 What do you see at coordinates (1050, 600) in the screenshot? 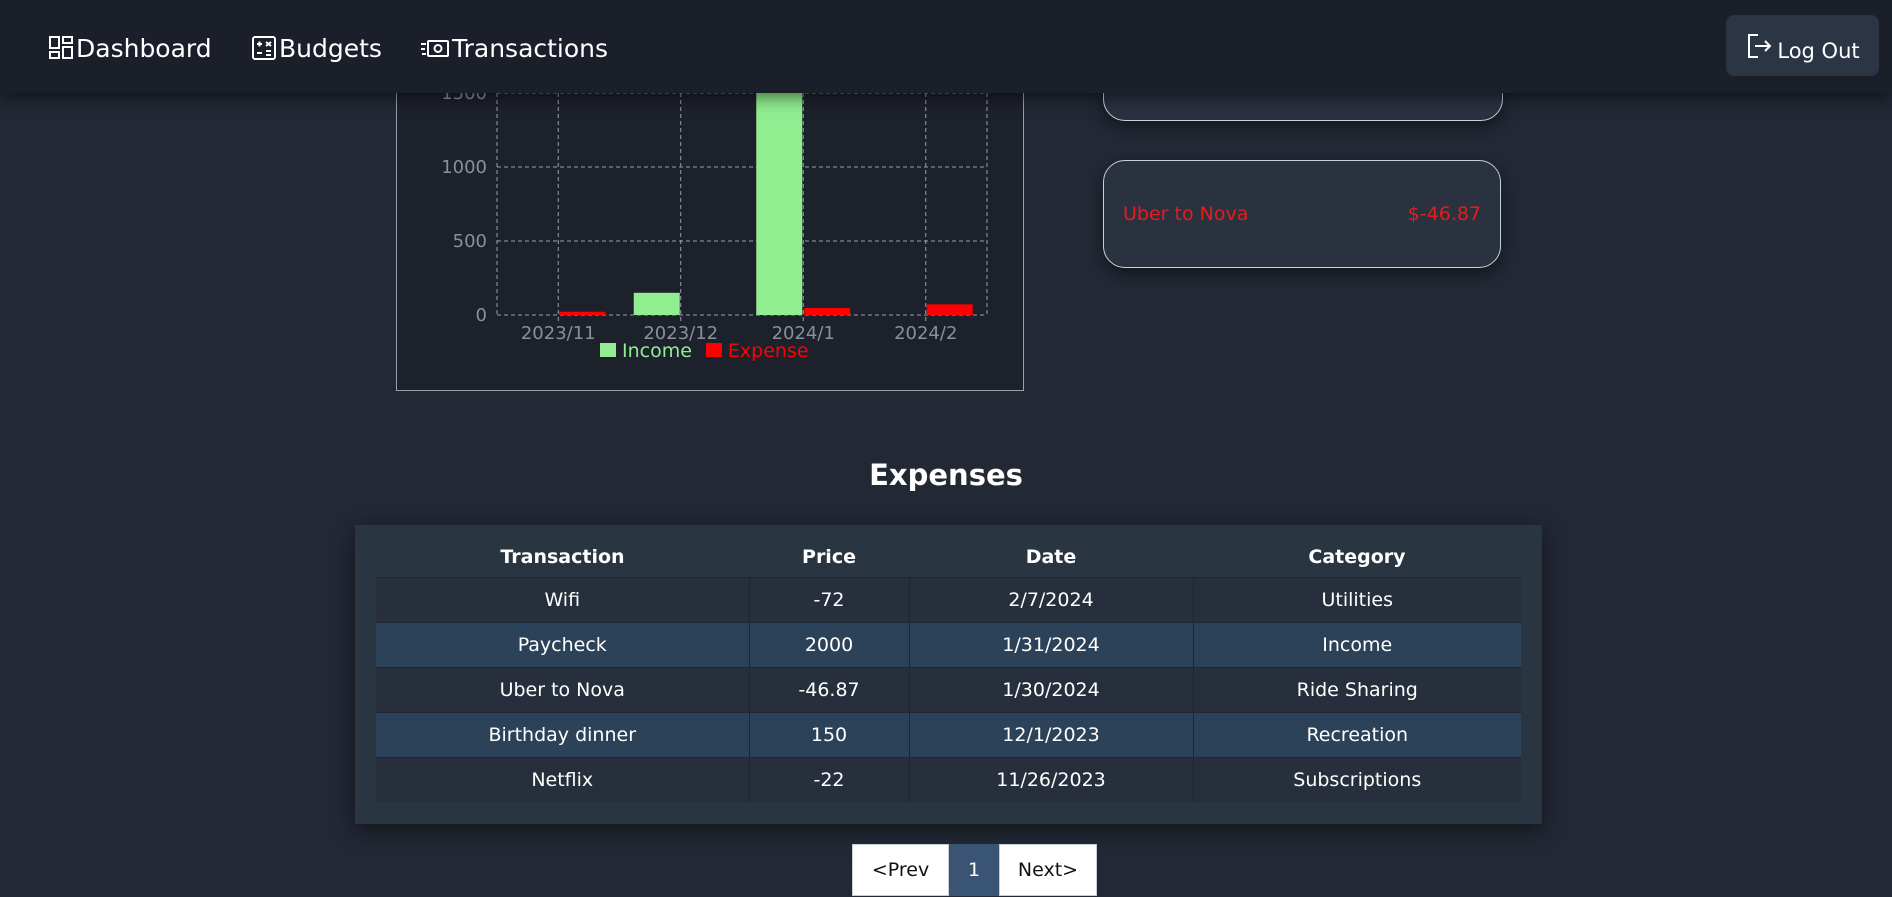
I see `cell-date: 2/7/2024` at bounding box center [1050, 600].